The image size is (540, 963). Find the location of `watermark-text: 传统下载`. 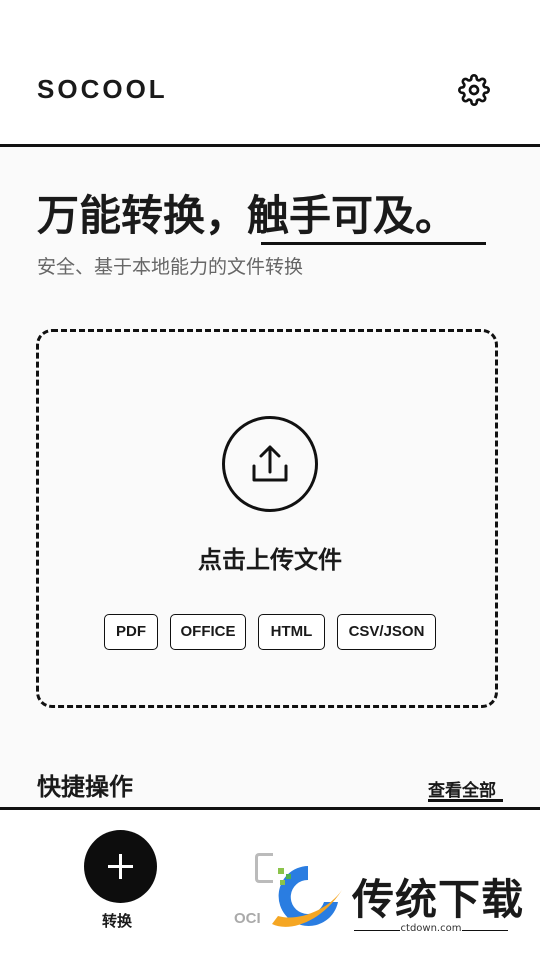

watermark-text: 传统下载 is located at coordinates (438, 899).